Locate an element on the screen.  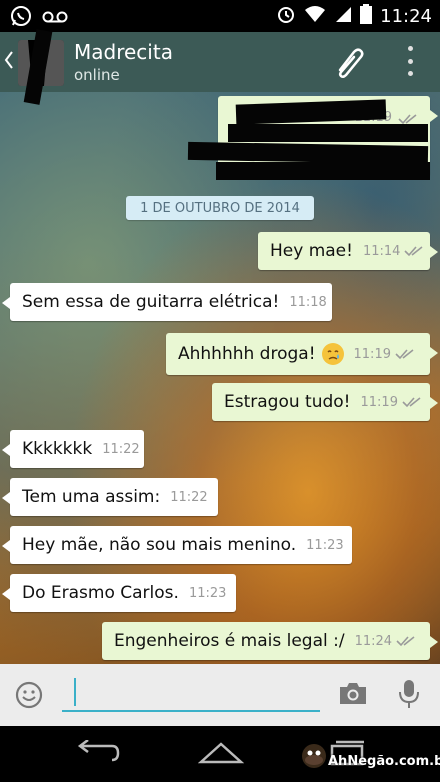
message-incoming: Hey mãe, não sou mais menino. 11:23 is located at coordinates (177, 545).